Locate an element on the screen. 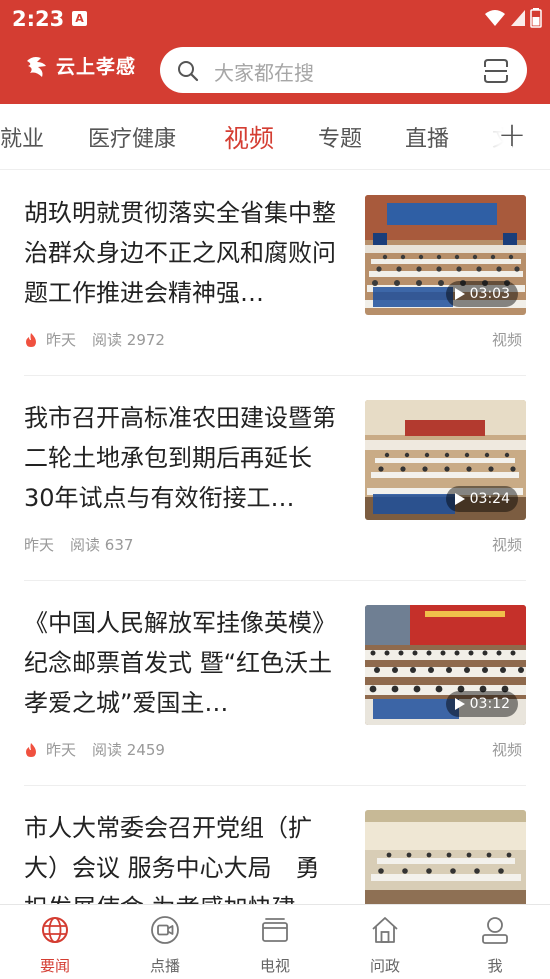 The image size is (550, 979). item-meta: 昨天 阅读 2972 is located at coordinates (94, 339).